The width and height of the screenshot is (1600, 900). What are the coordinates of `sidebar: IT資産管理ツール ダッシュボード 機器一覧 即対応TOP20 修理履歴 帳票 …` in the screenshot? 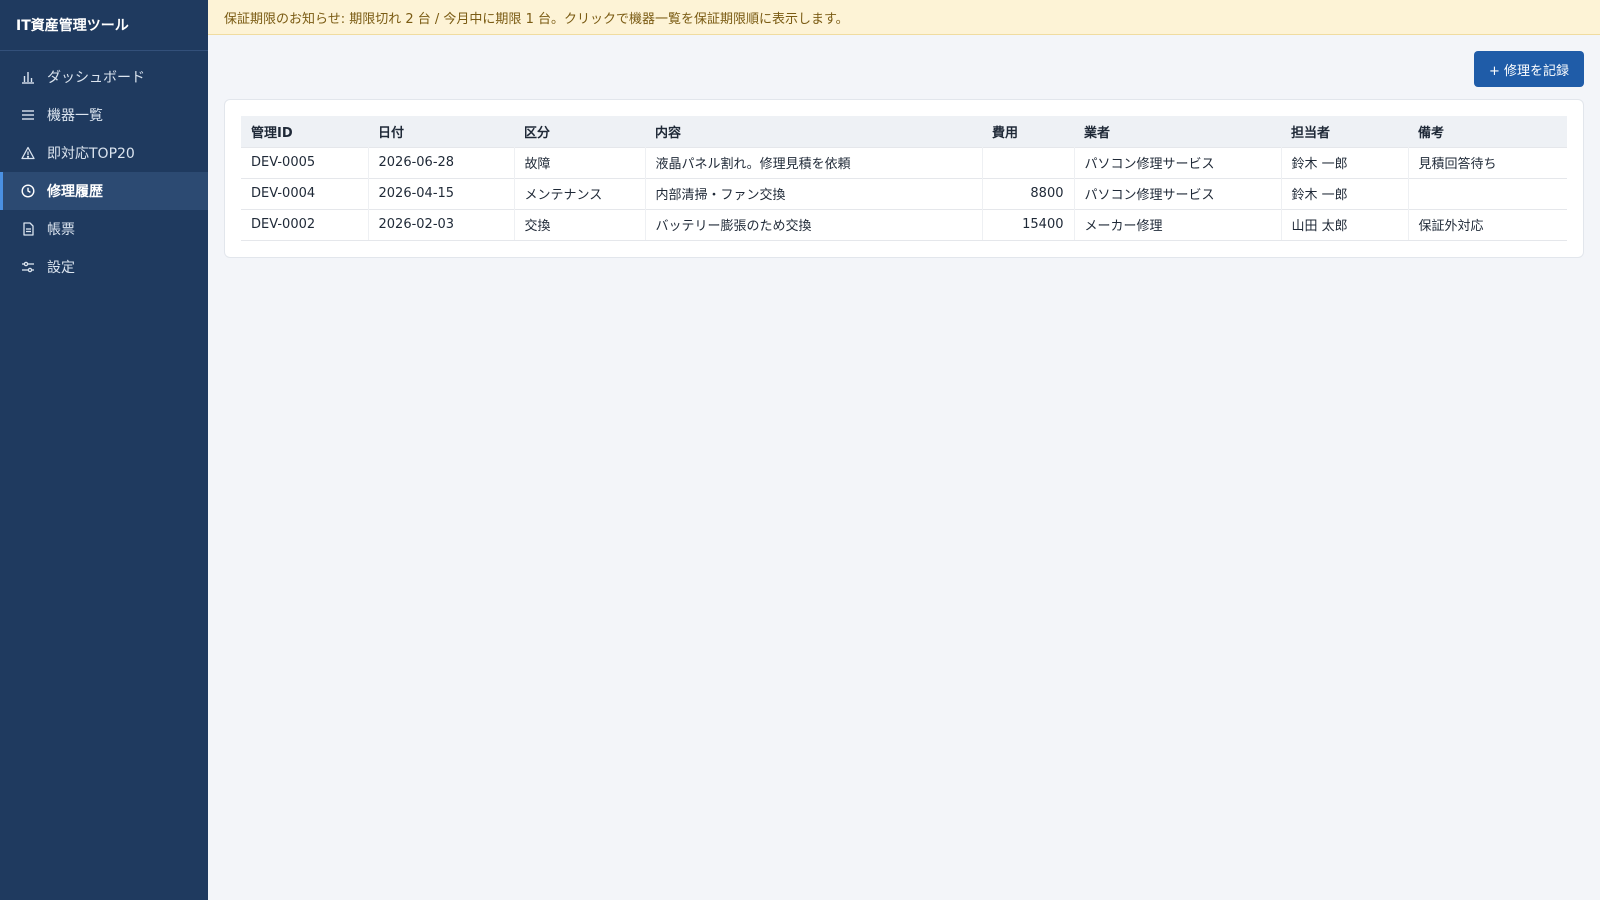 It's located at (104, 450).